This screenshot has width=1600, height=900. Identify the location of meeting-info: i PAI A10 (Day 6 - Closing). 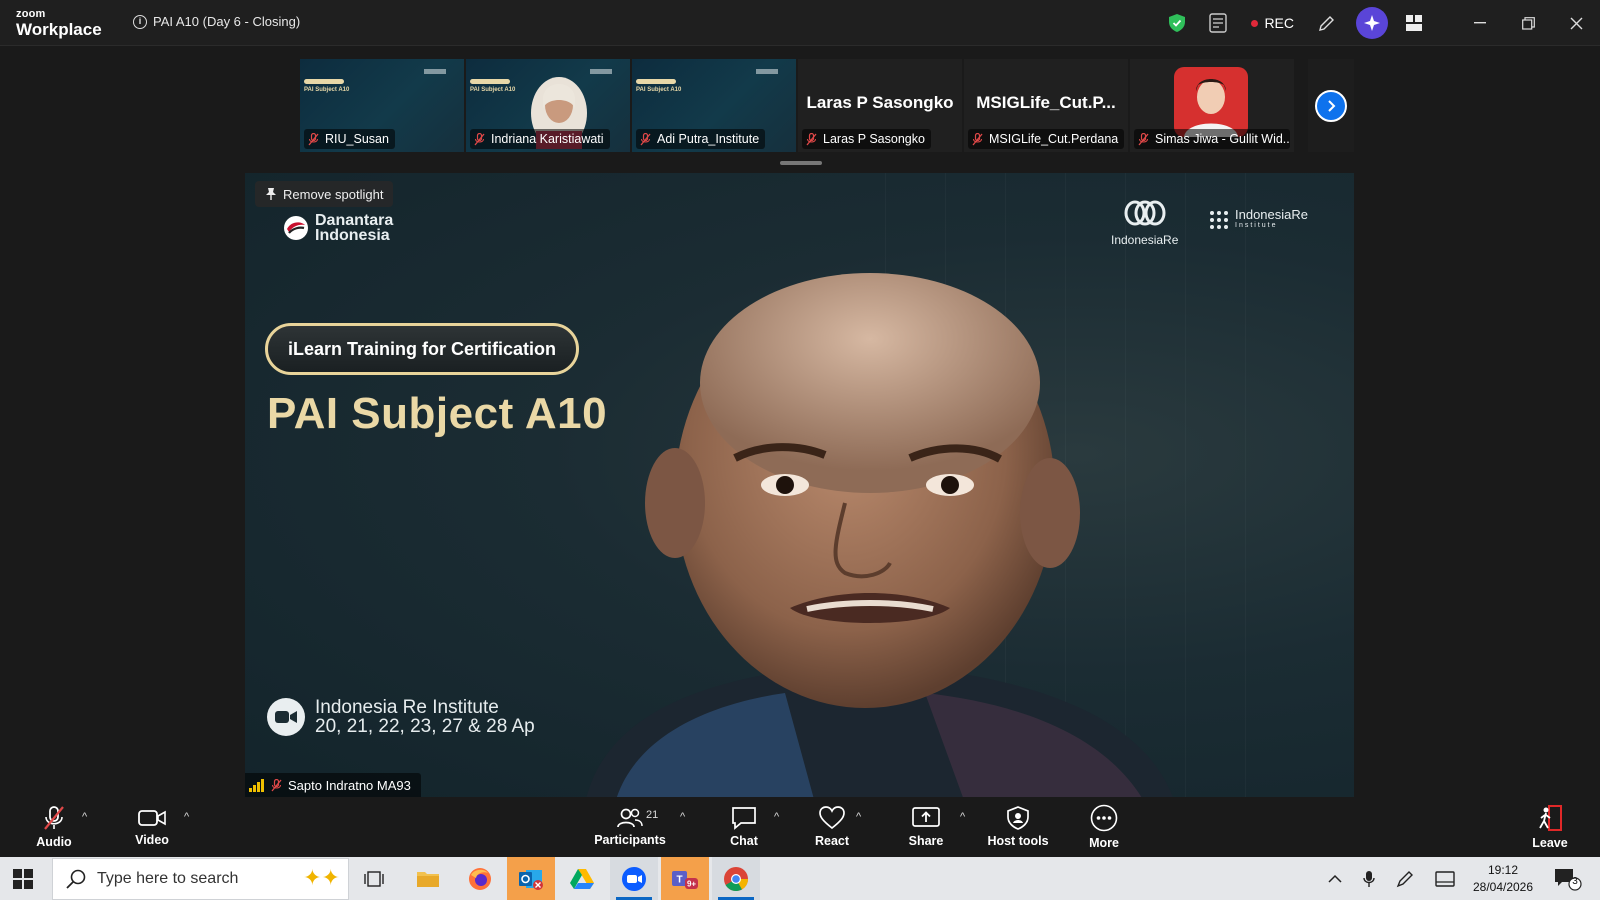
(216, 21).